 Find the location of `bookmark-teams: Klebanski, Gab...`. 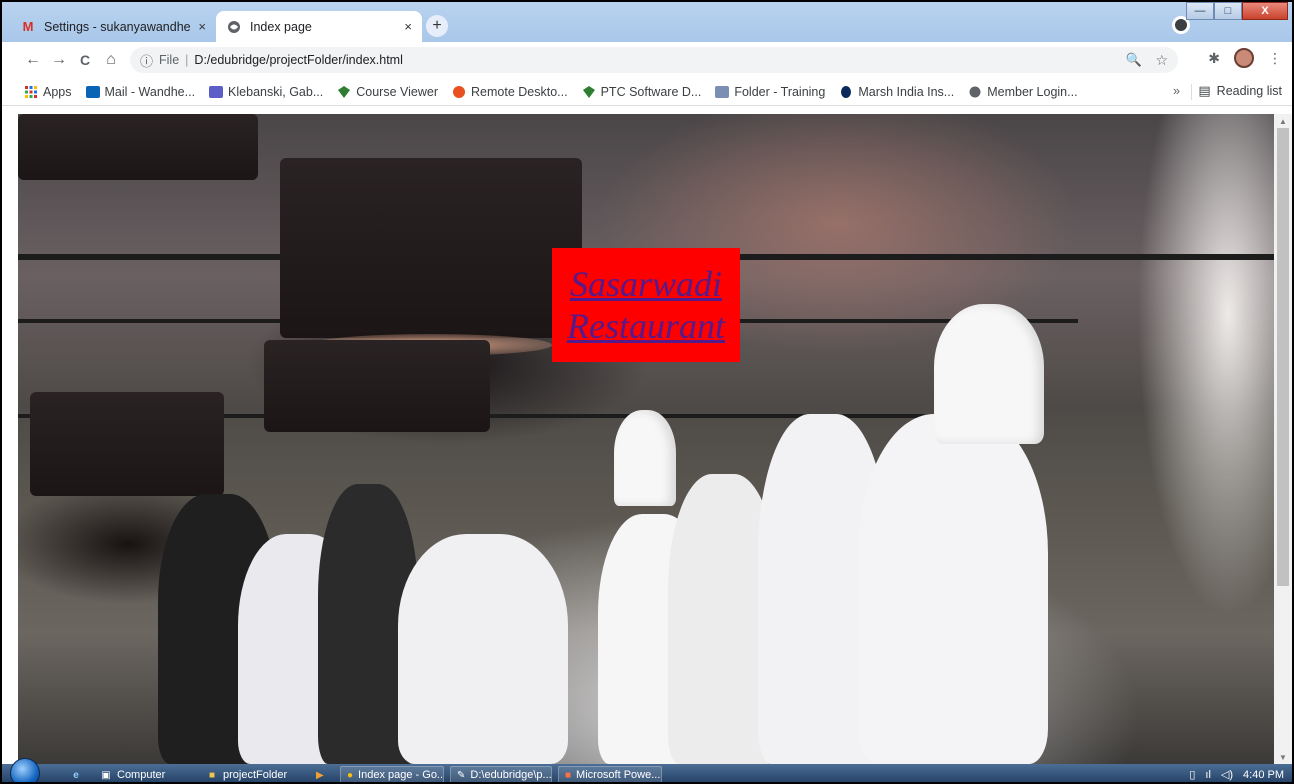

bookmark-teams: Klebanski, Gab... is located at coordinates (266, 92).